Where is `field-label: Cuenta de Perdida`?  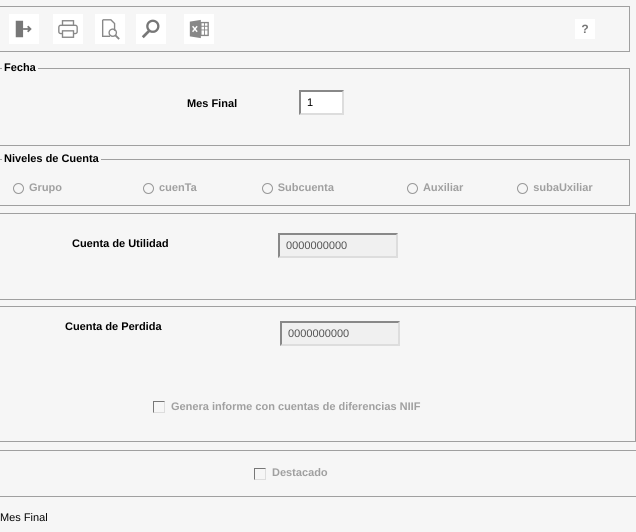 field-label: Cuenta de Perdida is located at coordinates (114, 327).